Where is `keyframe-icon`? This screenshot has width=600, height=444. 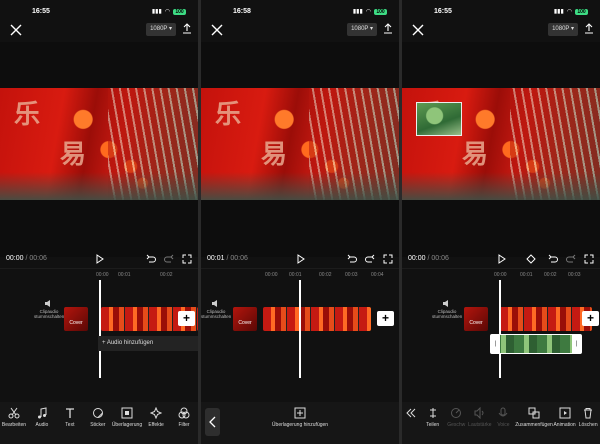
keyframe-icon is located at coordinates (531, 259).